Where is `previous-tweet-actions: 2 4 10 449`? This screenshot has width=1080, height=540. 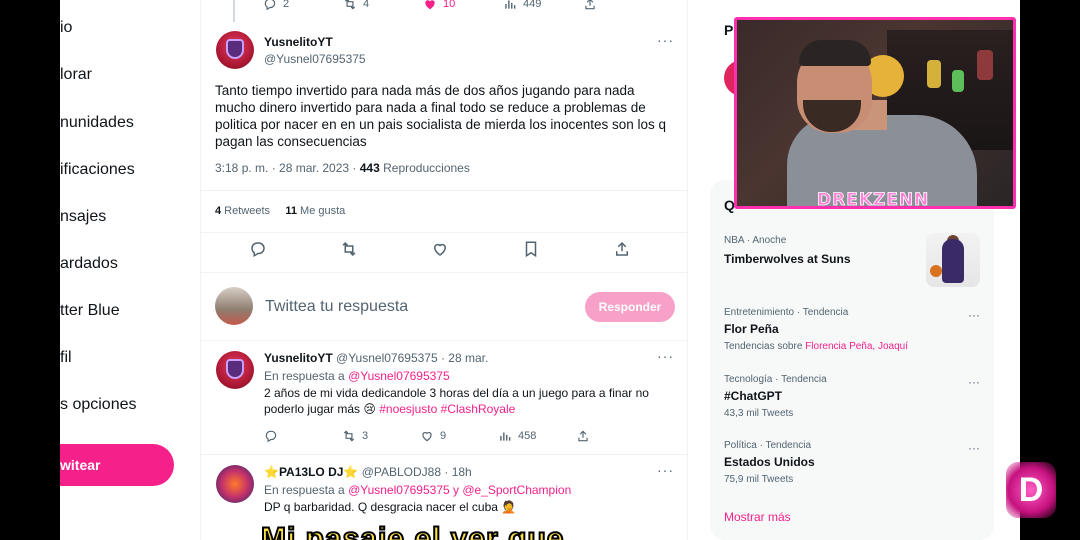 previous-tweet-actions: 2 4 10 449 is located at coordinates (463, 5).